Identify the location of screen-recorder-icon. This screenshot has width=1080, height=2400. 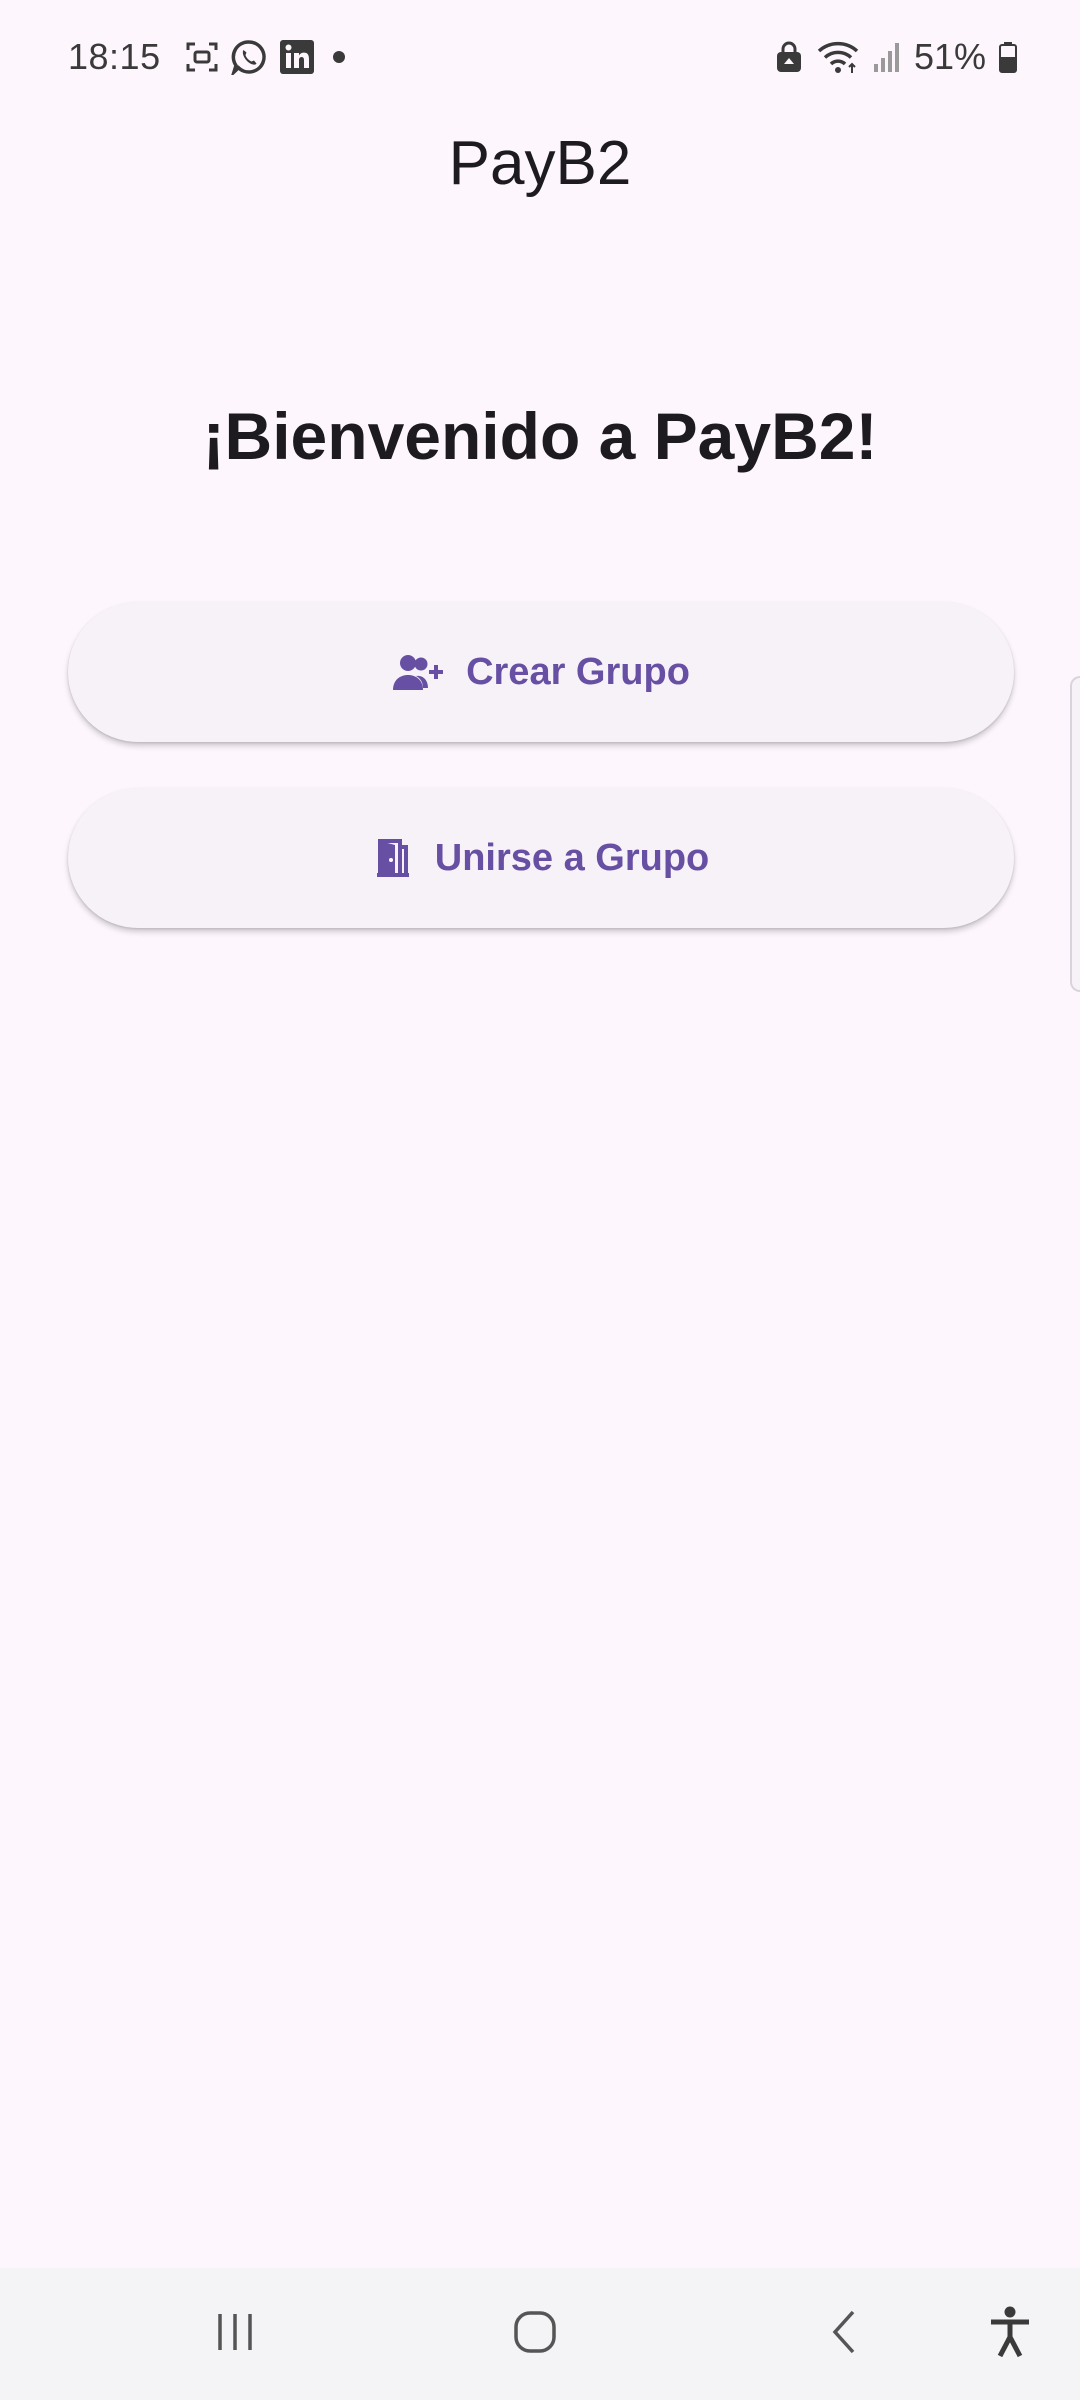
(202, 57).